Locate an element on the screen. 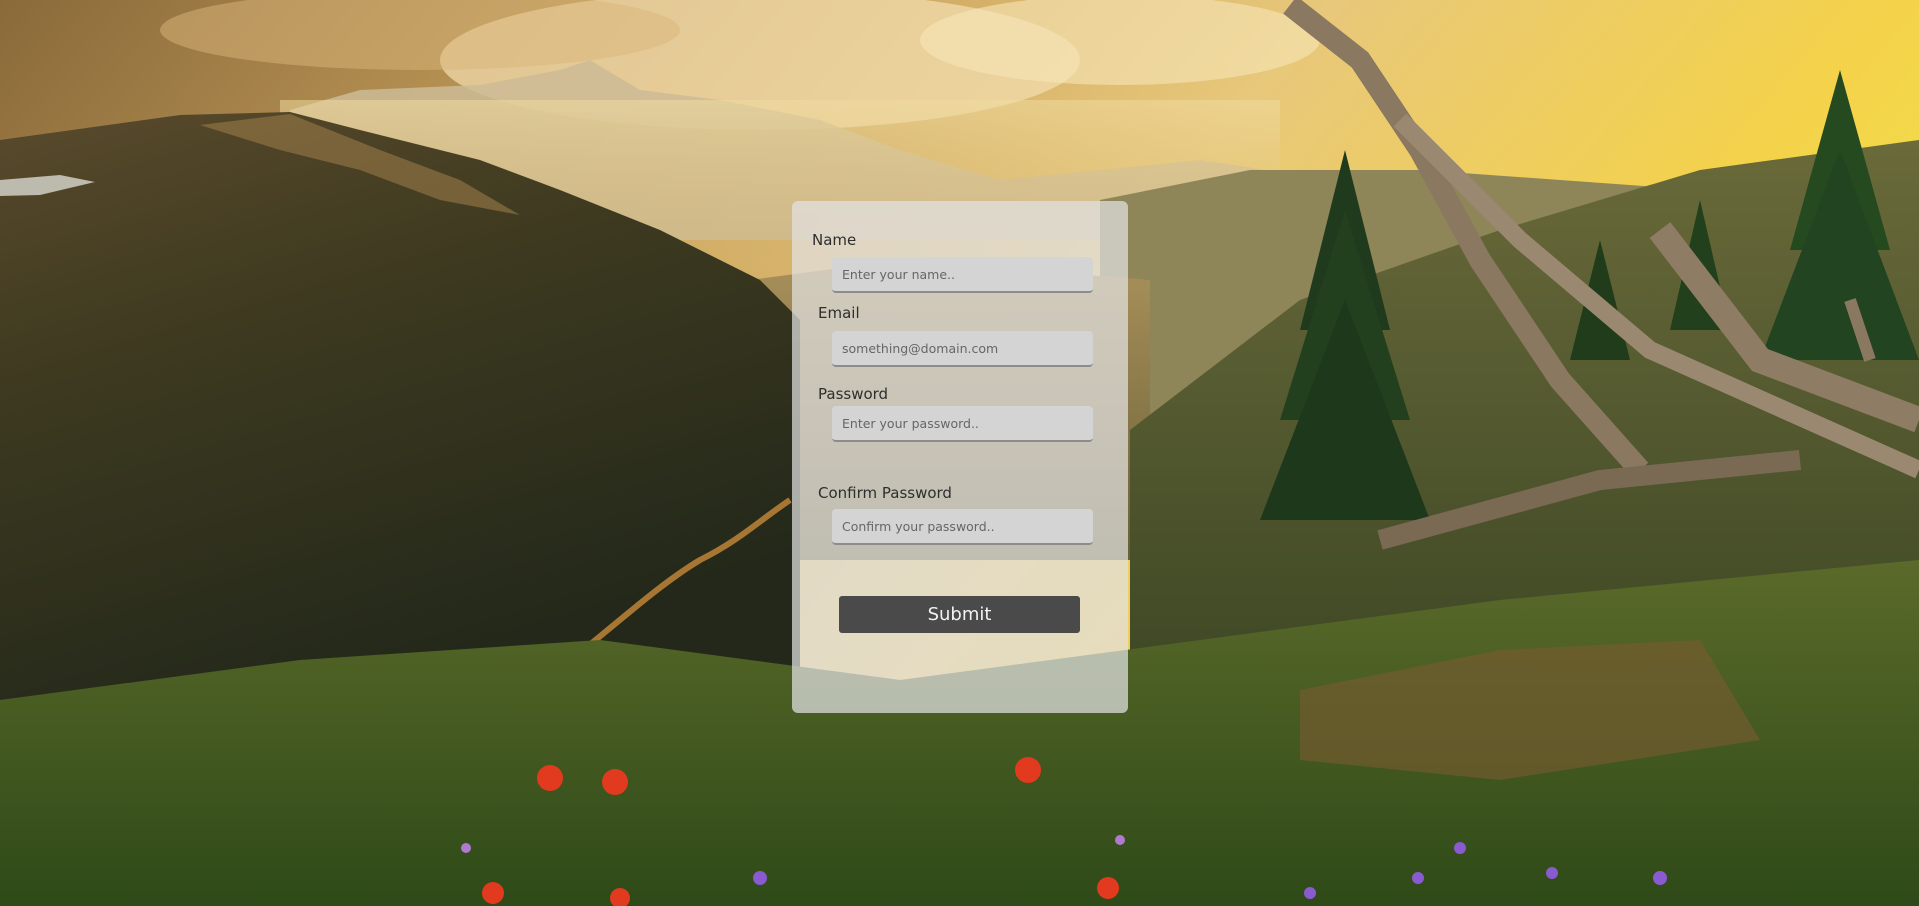  submit-button: Submit is located at coordinates (959, 614).